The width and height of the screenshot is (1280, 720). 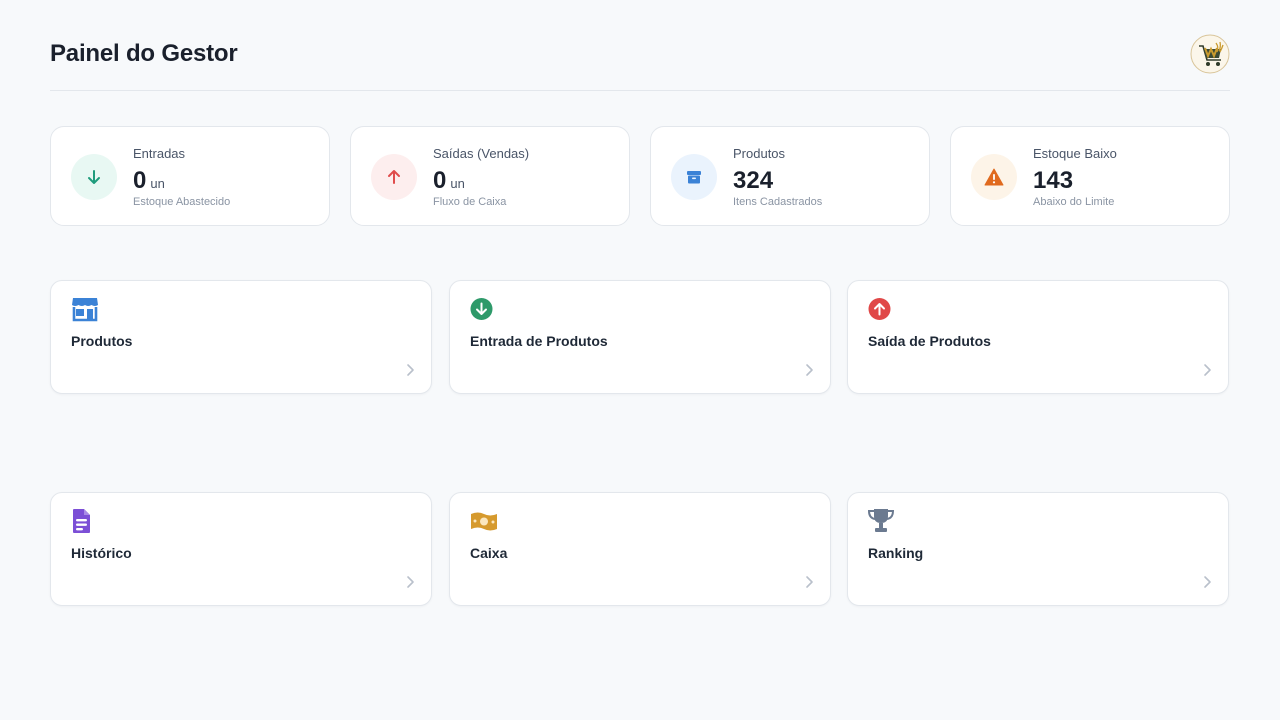 I want to click on arrow-up-circle-icon, so click(x=882, y=309).